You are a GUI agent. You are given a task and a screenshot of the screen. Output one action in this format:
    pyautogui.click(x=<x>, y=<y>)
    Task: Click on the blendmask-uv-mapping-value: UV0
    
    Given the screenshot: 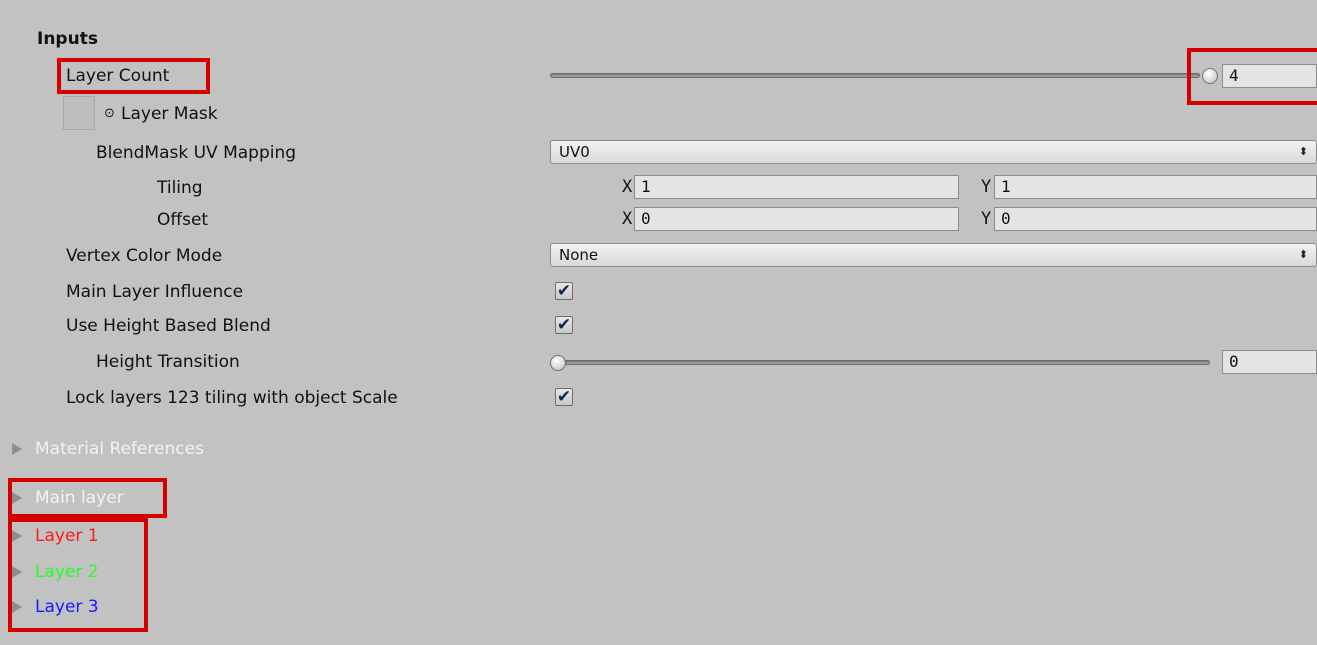 What is the action you would take?
    pyautogui.click(x=574, y=152)
    